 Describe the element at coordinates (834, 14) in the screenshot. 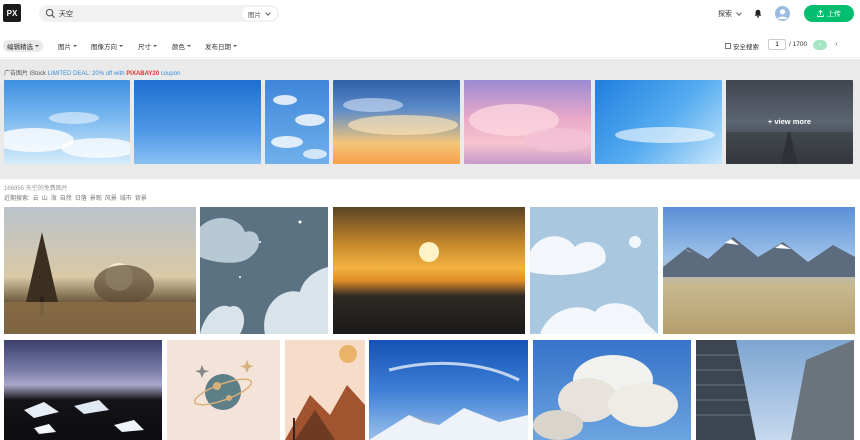

I see `upload-label: 上传` at that location.